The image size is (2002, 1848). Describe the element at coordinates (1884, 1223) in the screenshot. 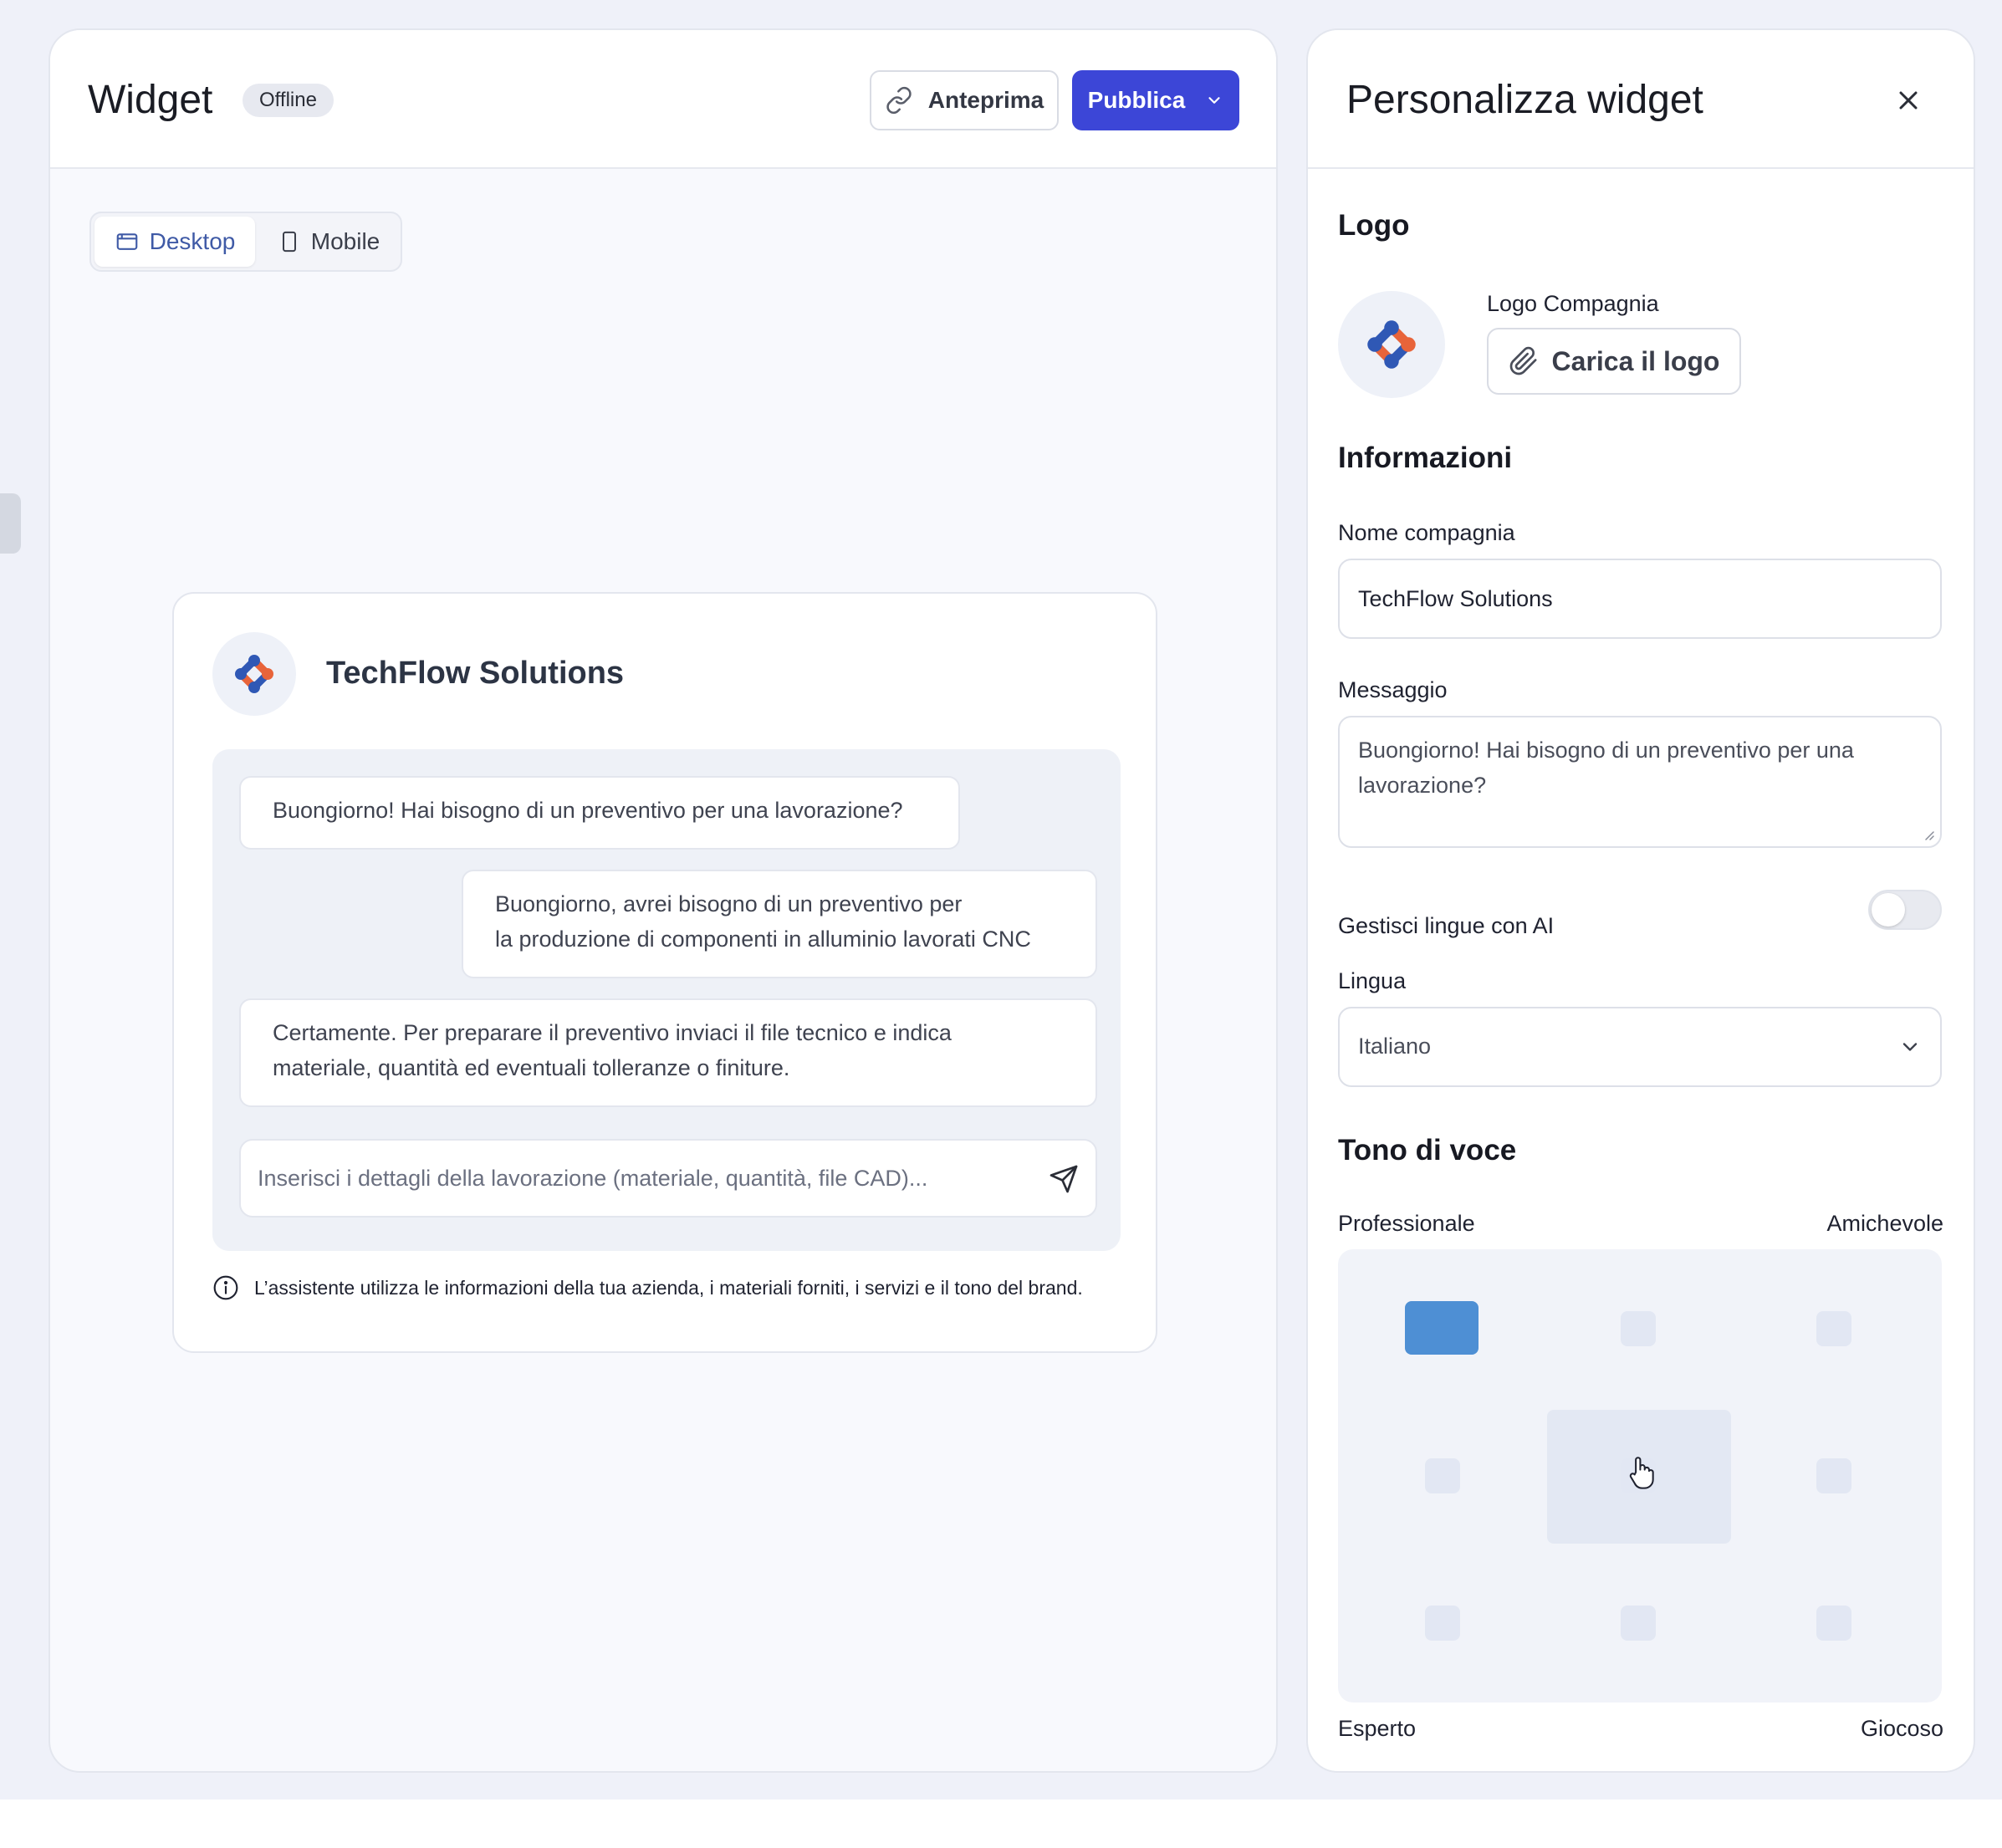

I see `tone-axis-top-right: Amichevole` at that location.